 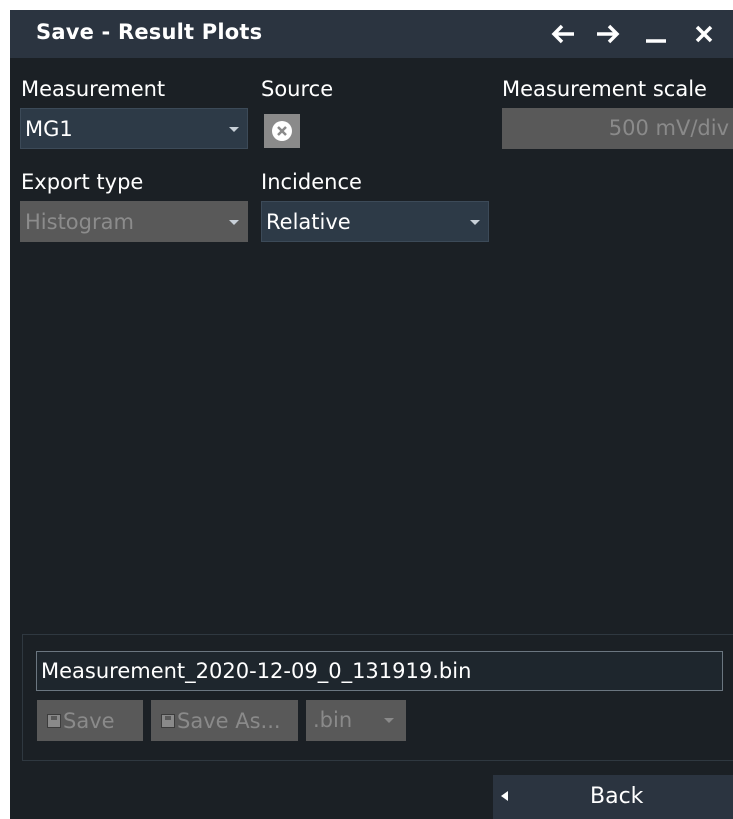 I want to click on source-clear-button, so click(x=282, y=131).